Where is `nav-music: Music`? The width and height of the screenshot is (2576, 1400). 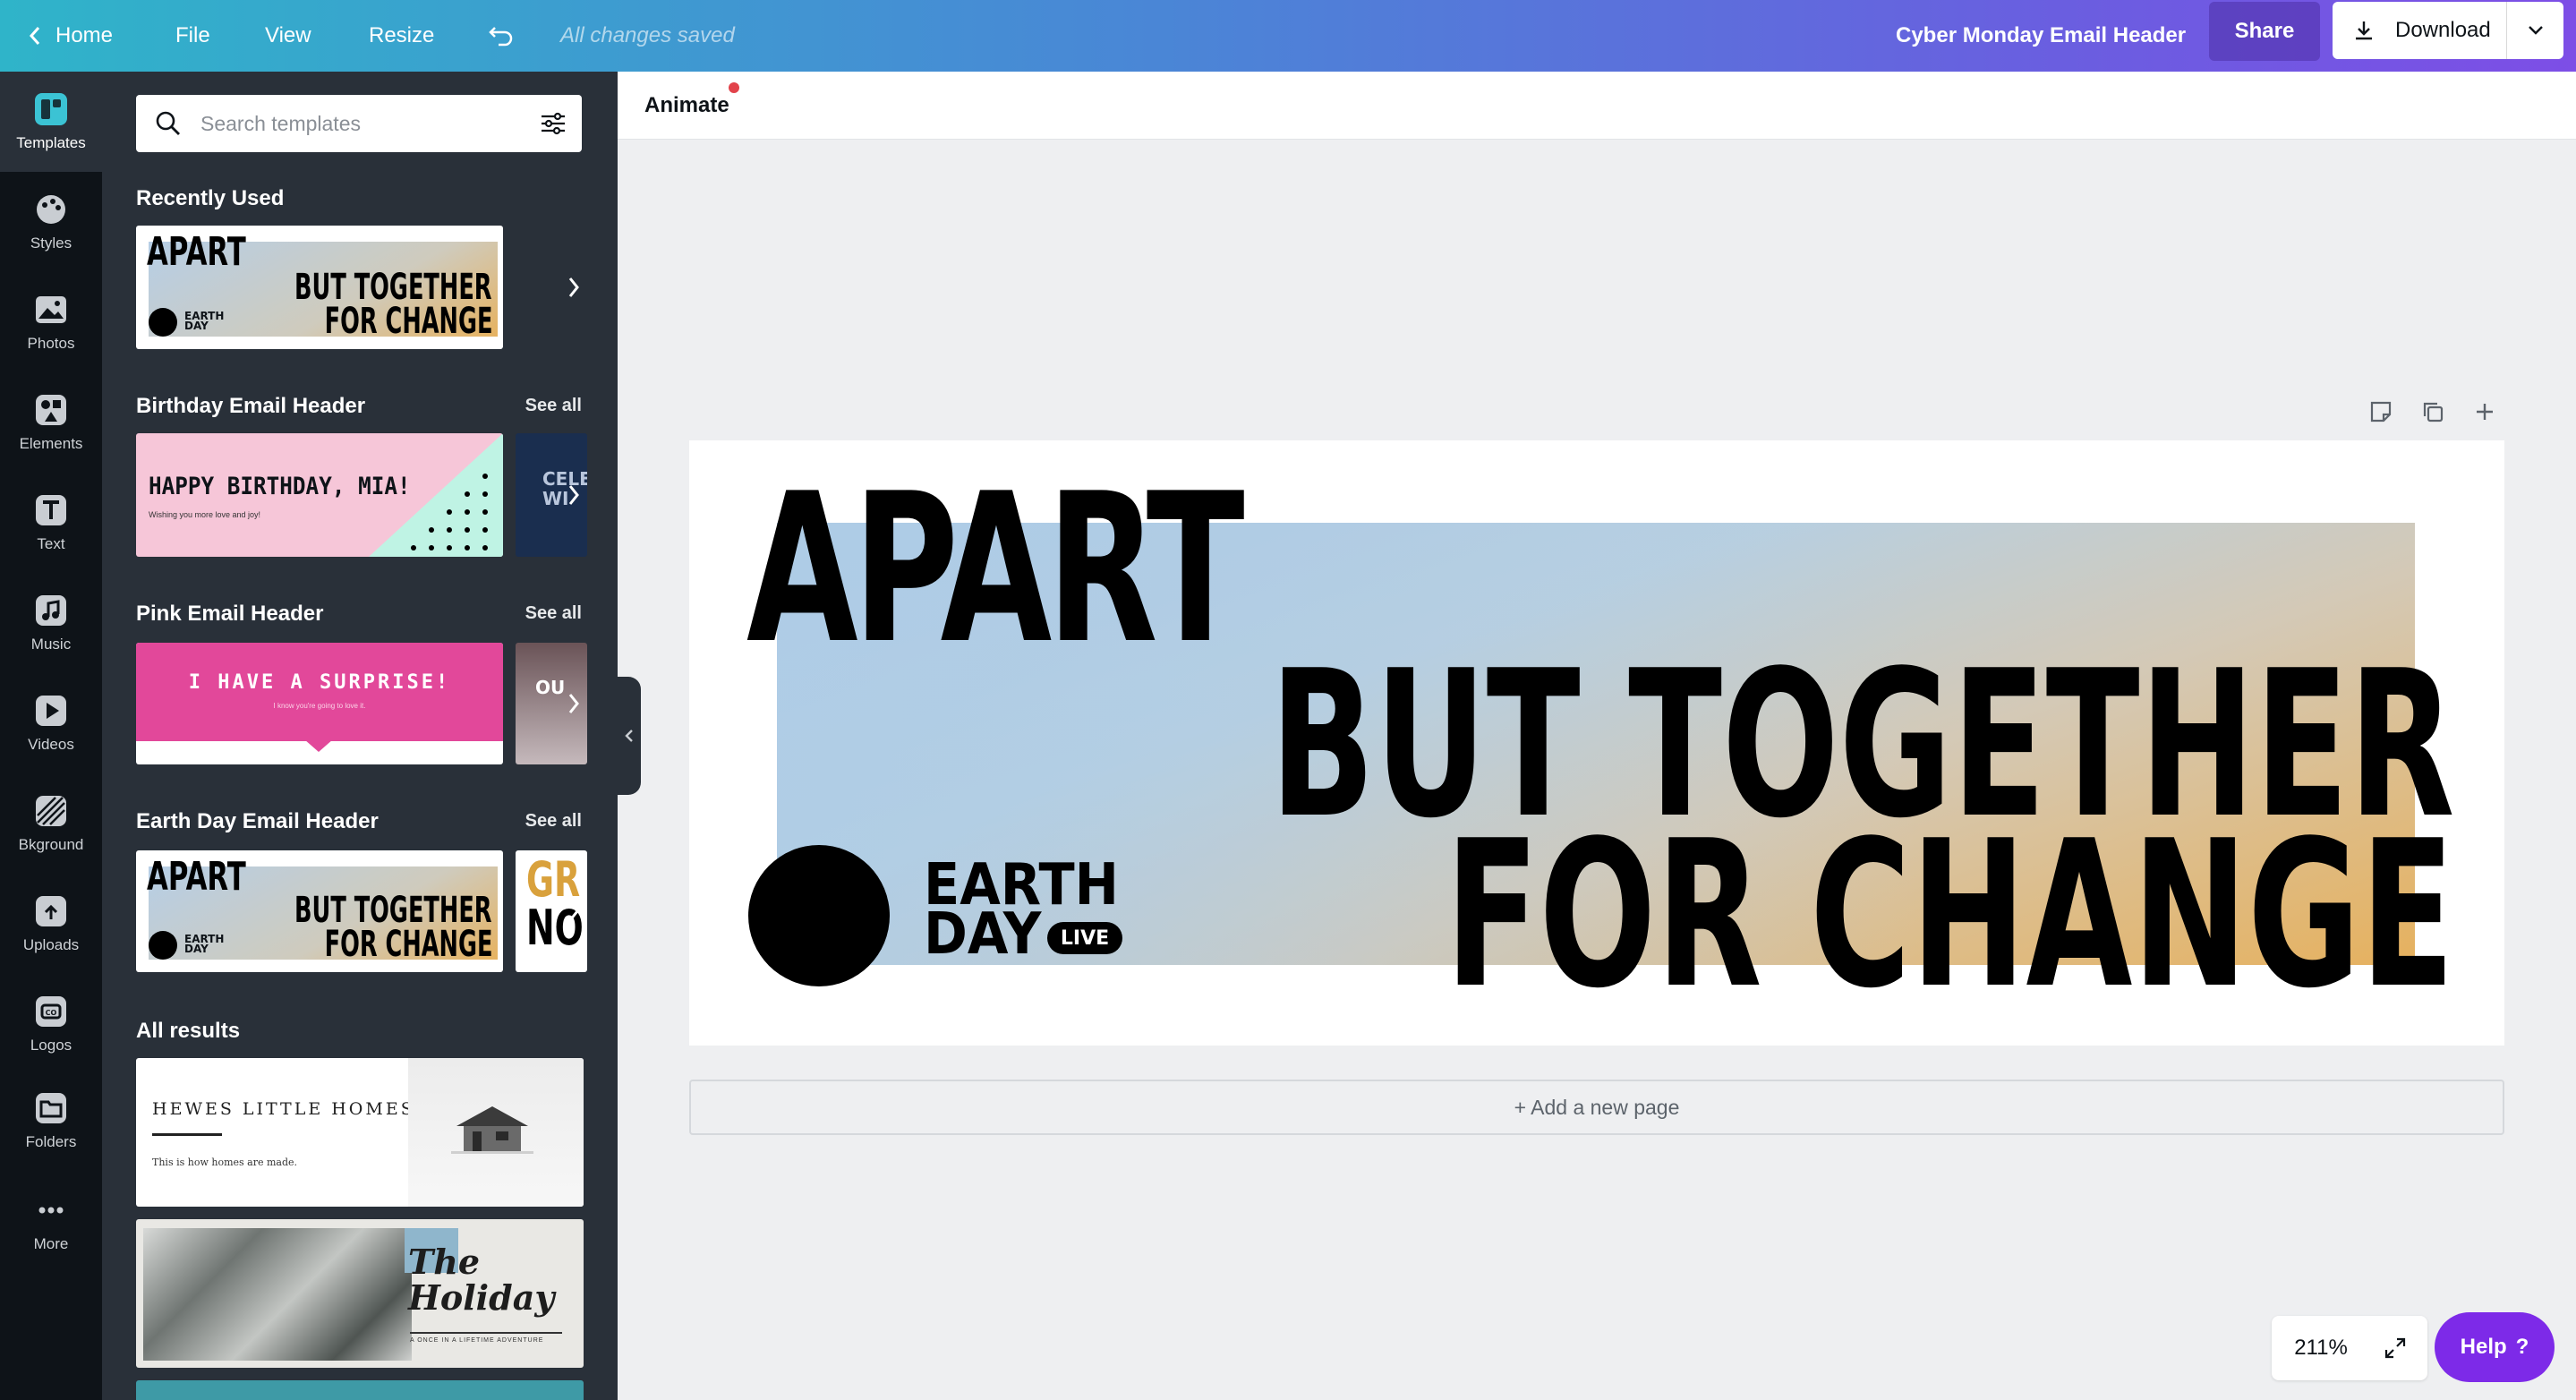 nav-music: Music is located at coordinates (51, 623).